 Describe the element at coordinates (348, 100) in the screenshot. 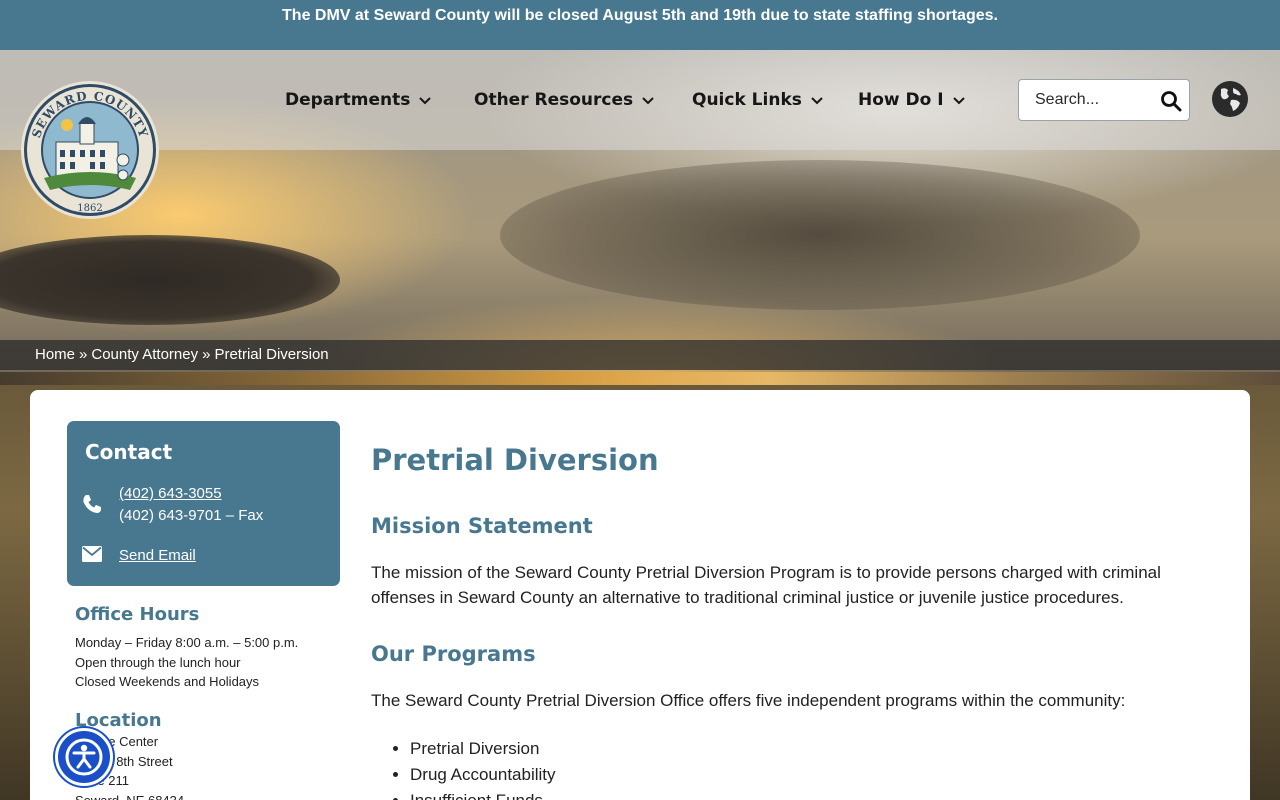

I see `nav-departments-label: Departments` at that location.